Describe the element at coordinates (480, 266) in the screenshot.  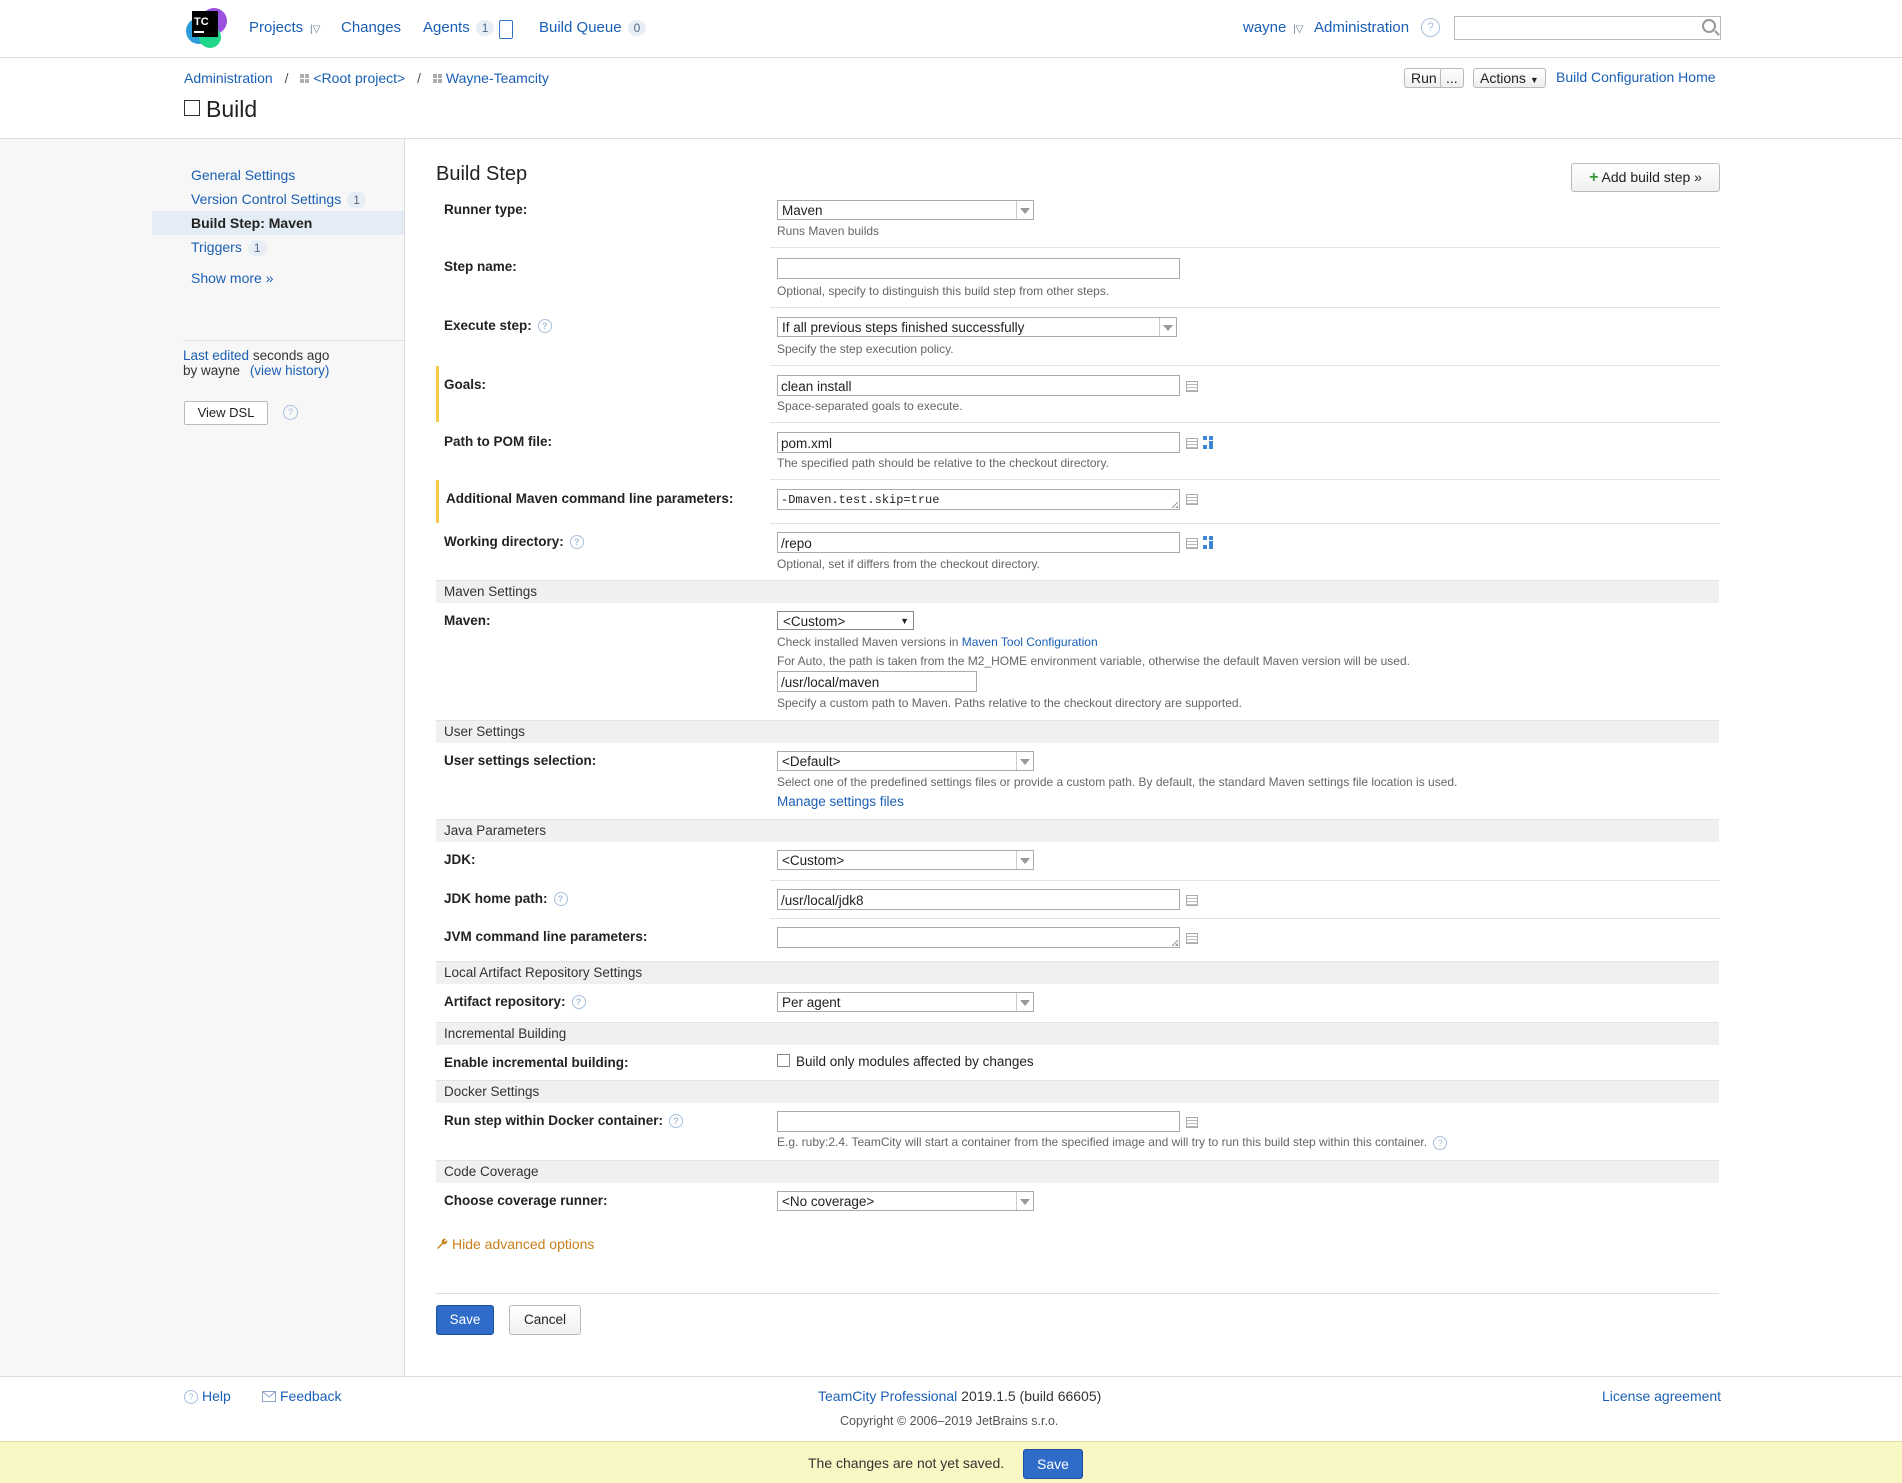
I see `step-name-label: Step name:` at that location.